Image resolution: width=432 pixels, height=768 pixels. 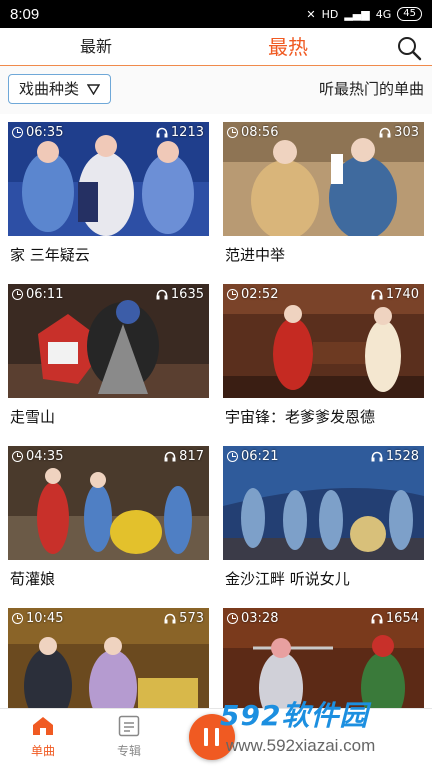 What do you see at coordinates (409, 14) in the screenshot?
I see `battery-icon: 45` at bounding box center [409, 14].